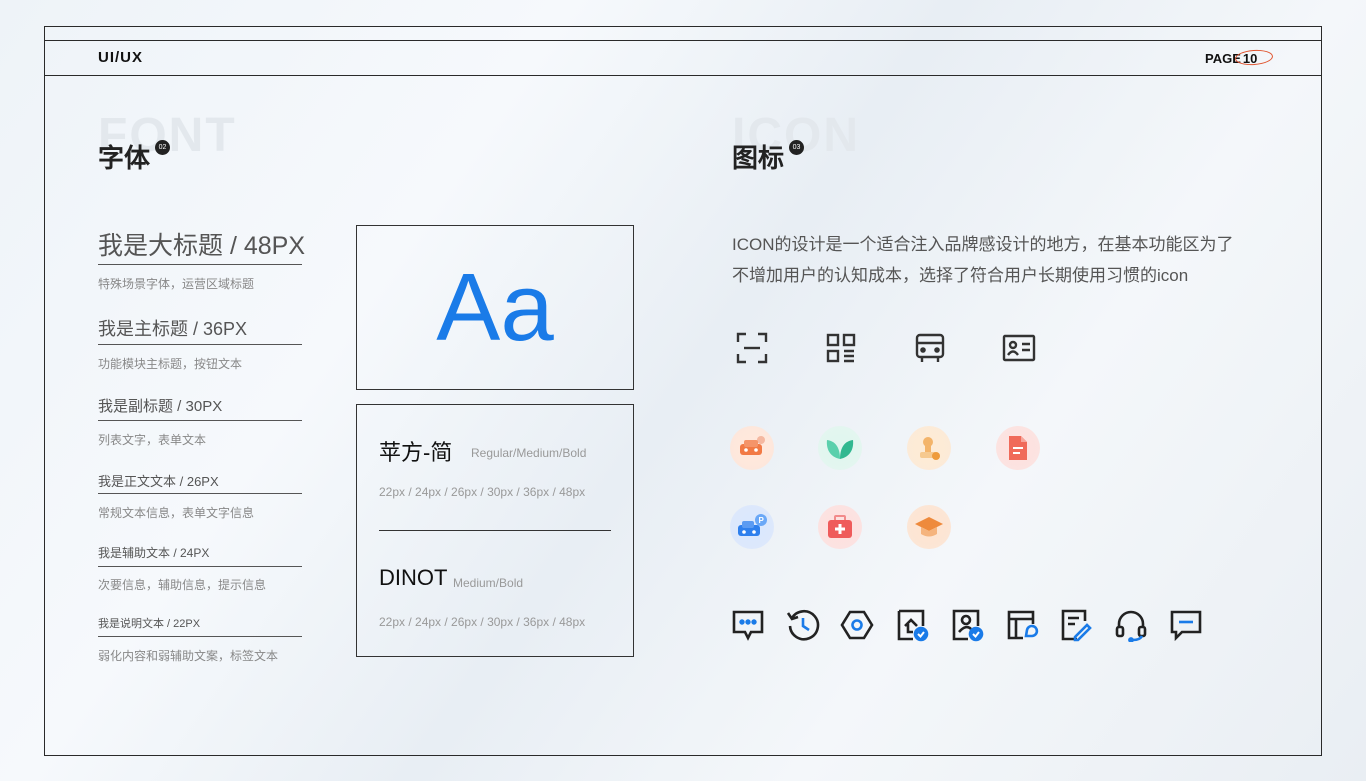 The width and height of the screenshot is (1366, 781). Describe the element at coordinates (912, 625) in the screenshot. I see `home-check-icon` at that location.